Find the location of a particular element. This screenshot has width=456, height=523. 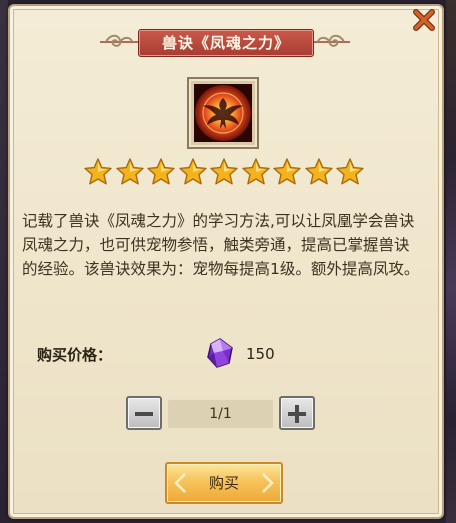

decrease-quantity-button is located at coordinates (144, 413).